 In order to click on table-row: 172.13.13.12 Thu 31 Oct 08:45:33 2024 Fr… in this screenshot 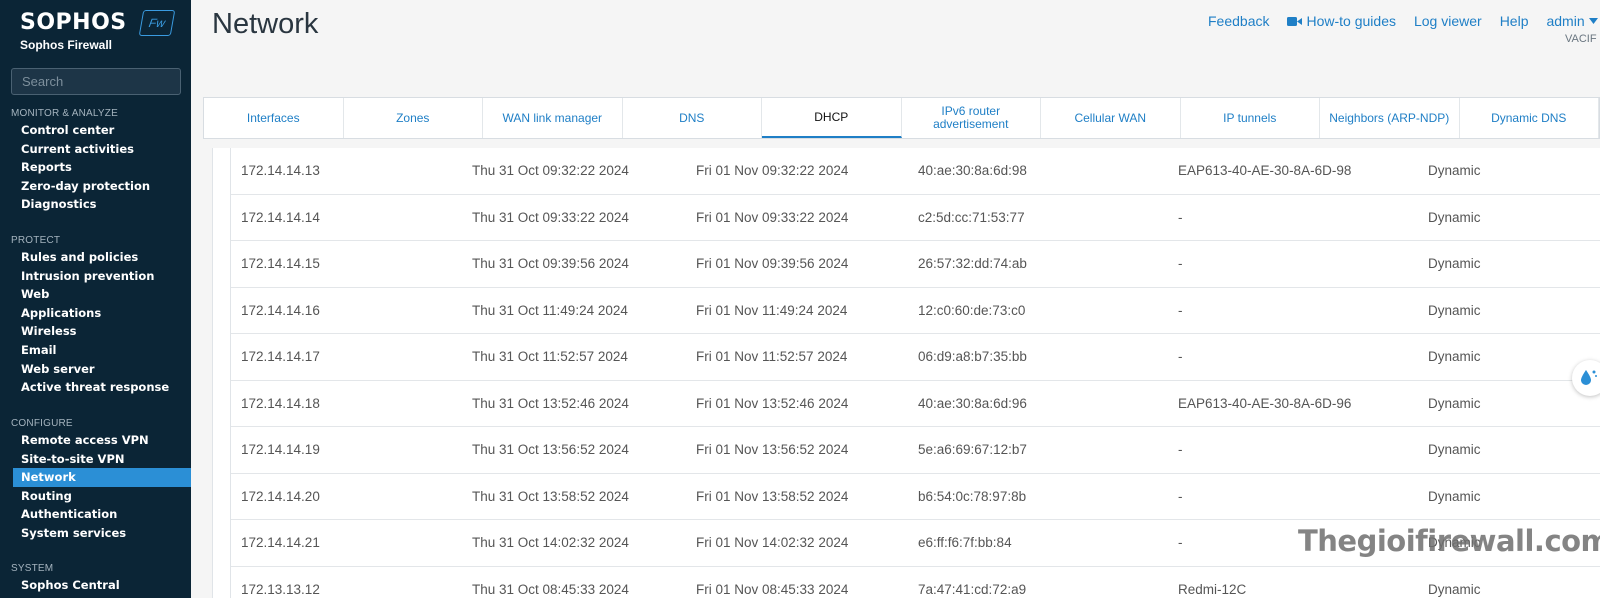, I will do `click(915, 582)`.